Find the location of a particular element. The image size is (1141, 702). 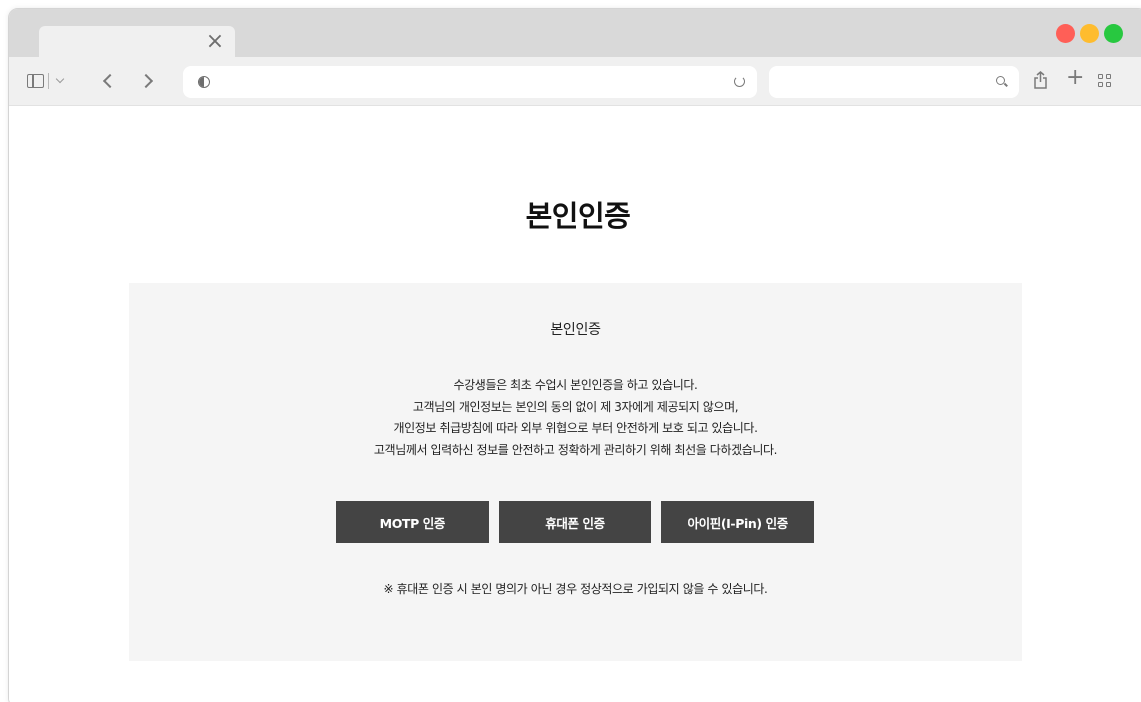

toolbar-divider is located at coordinates (48, 81).